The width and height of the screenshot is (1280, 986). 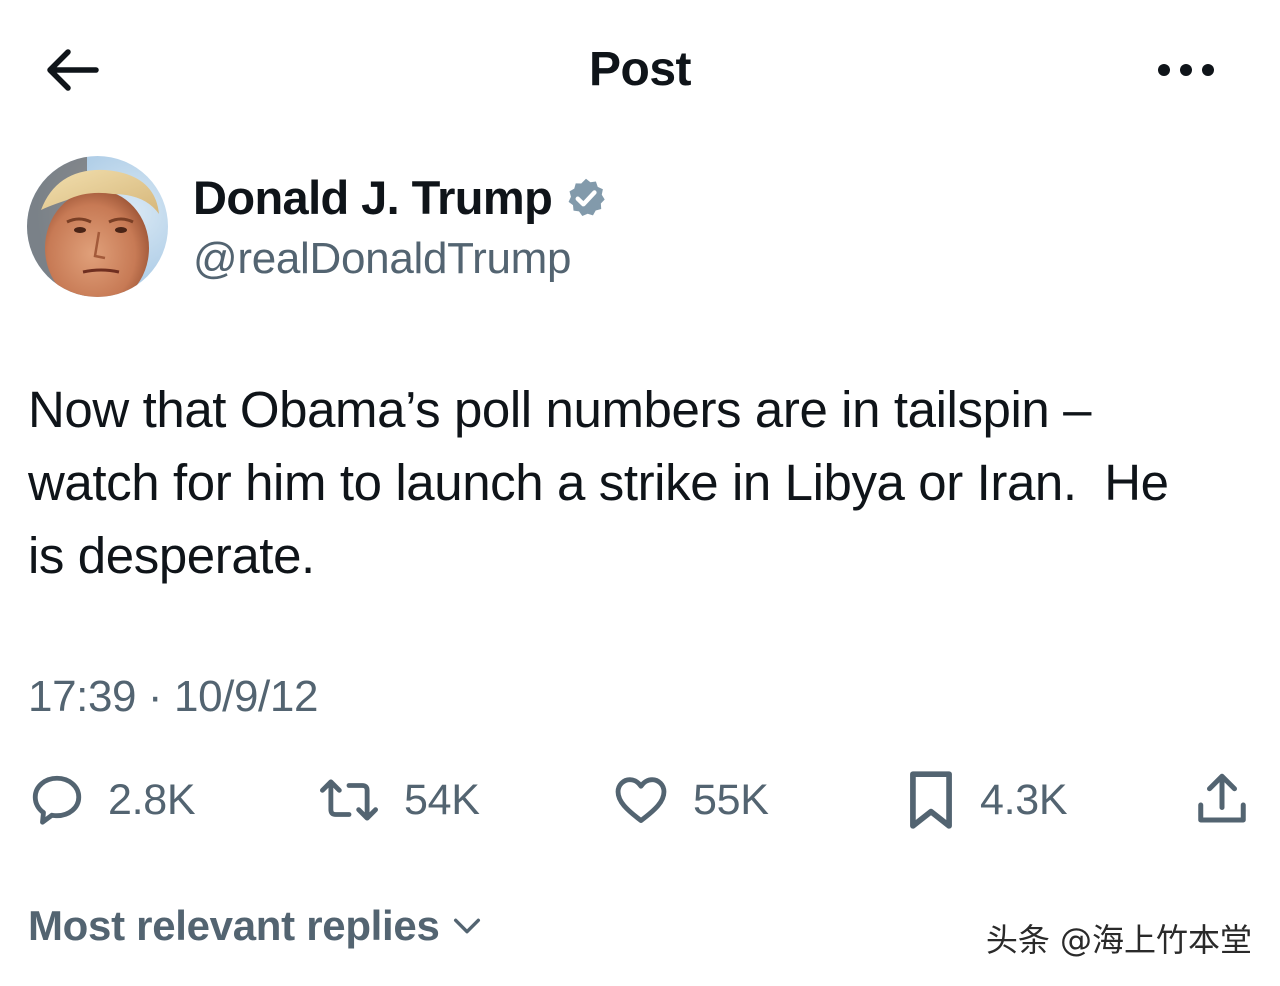 I want to click on post-timestamp: 17:39 · 10/9/12, so click(x=173, y=697).